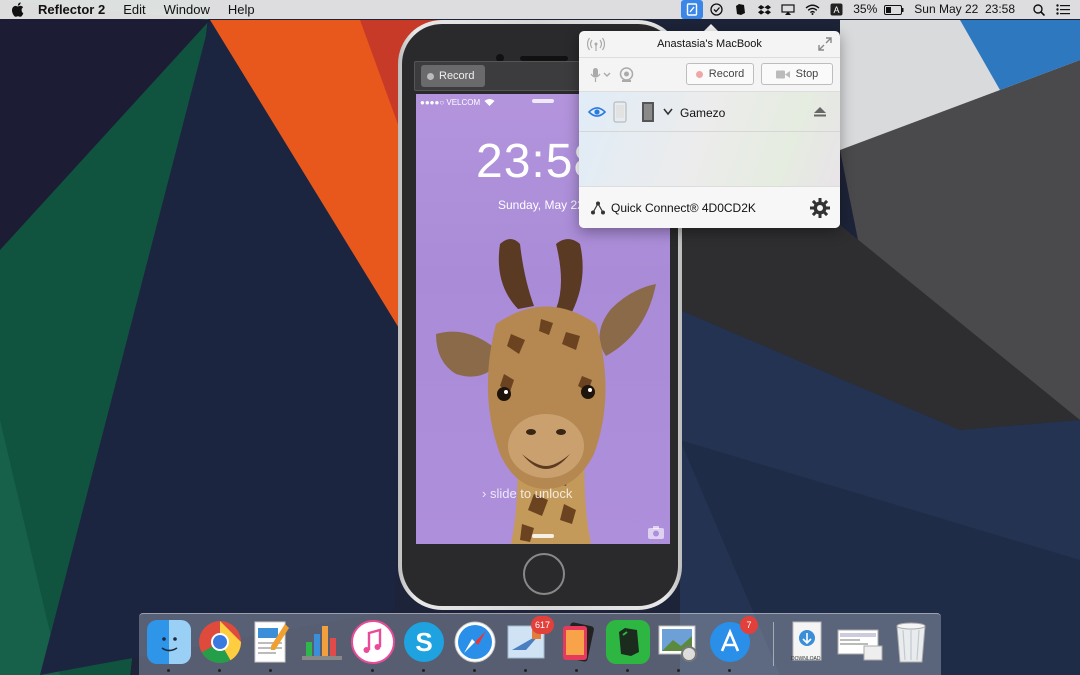 This screenshot has width=1080, height=675. Describe the element at coordinates (543, 101) in the screenshot. I see `notification-pull-tab` at that location.